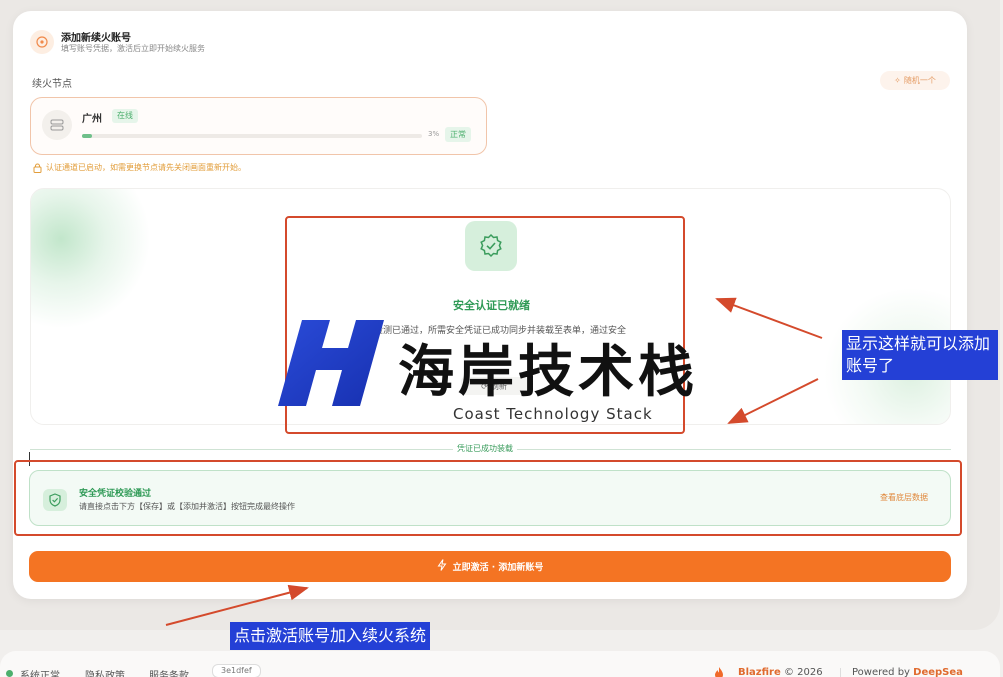  I want to click on footer-copyright: © 2026, so click(803, 672).